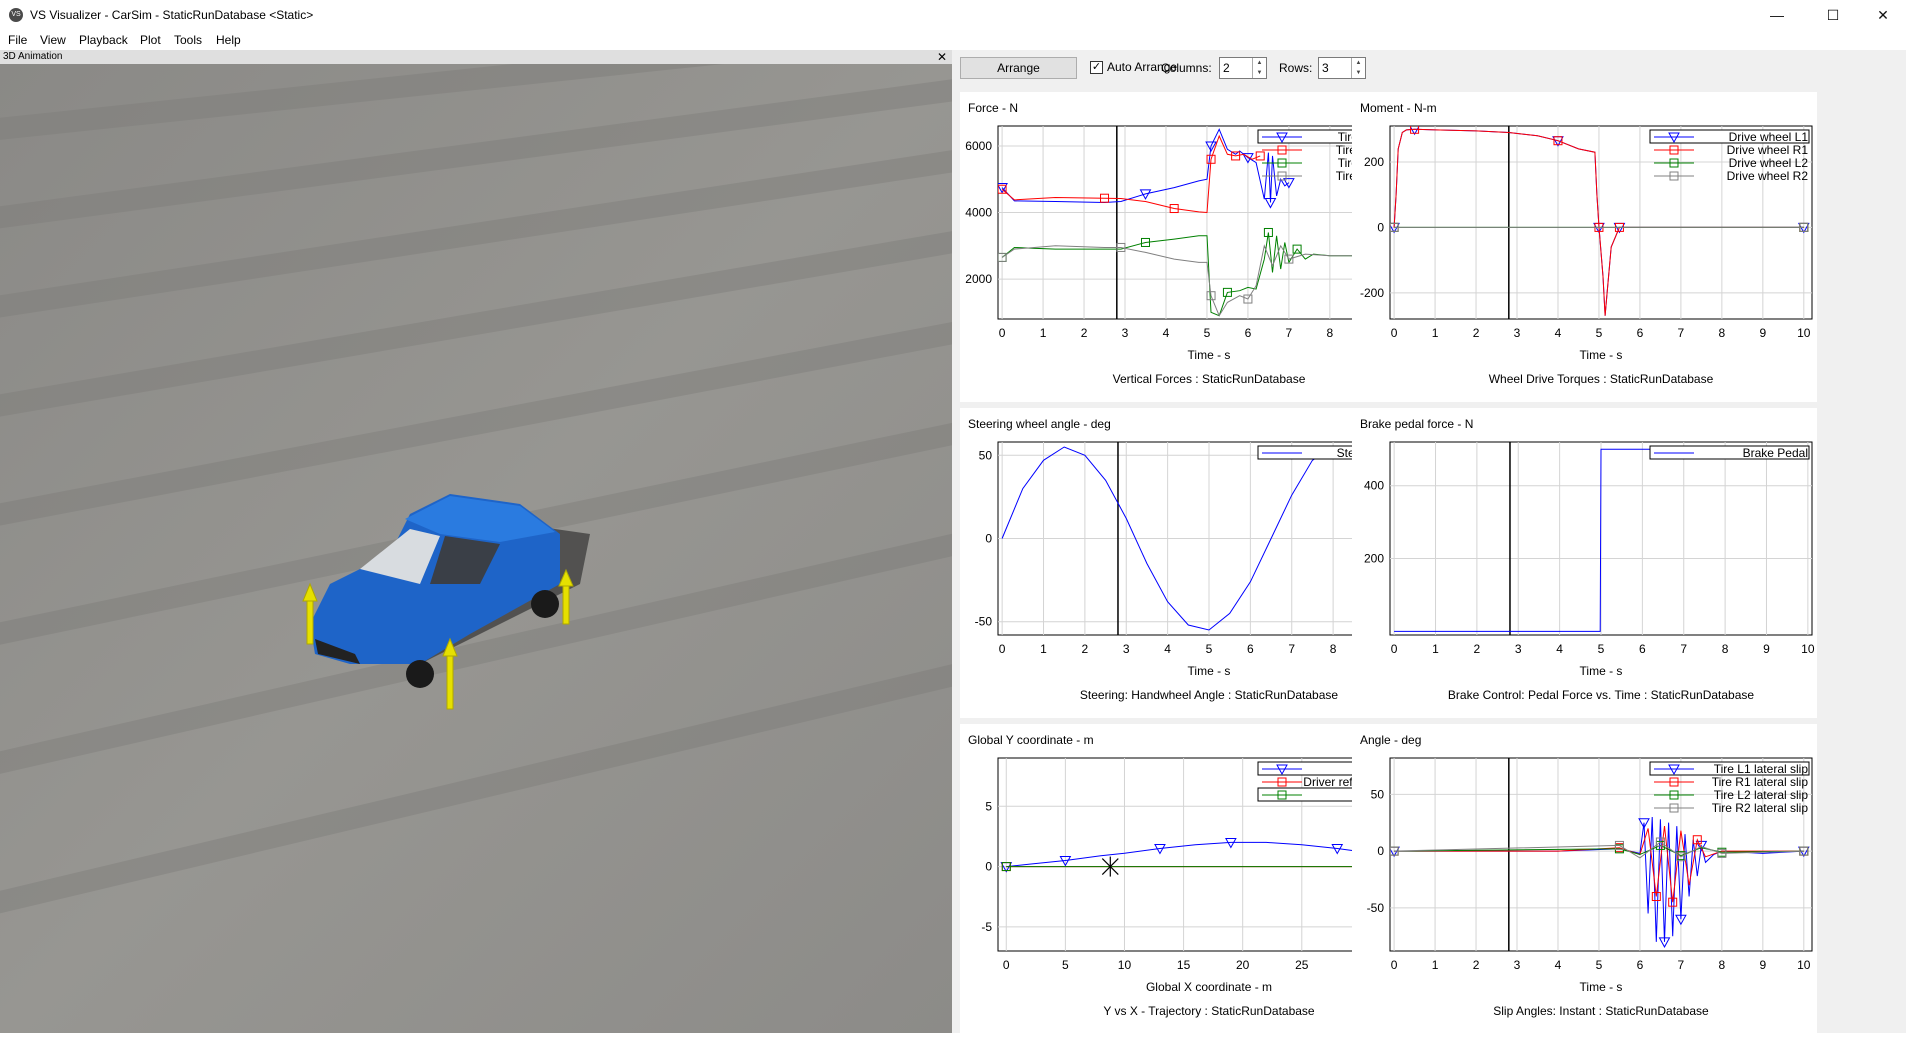 The height and width of the screenshot is (1037, 1906). Describe the element at coordinates (1243, 68) in the screenshot. I see `columns-spinner: 2 ▲ ▼` at that location.